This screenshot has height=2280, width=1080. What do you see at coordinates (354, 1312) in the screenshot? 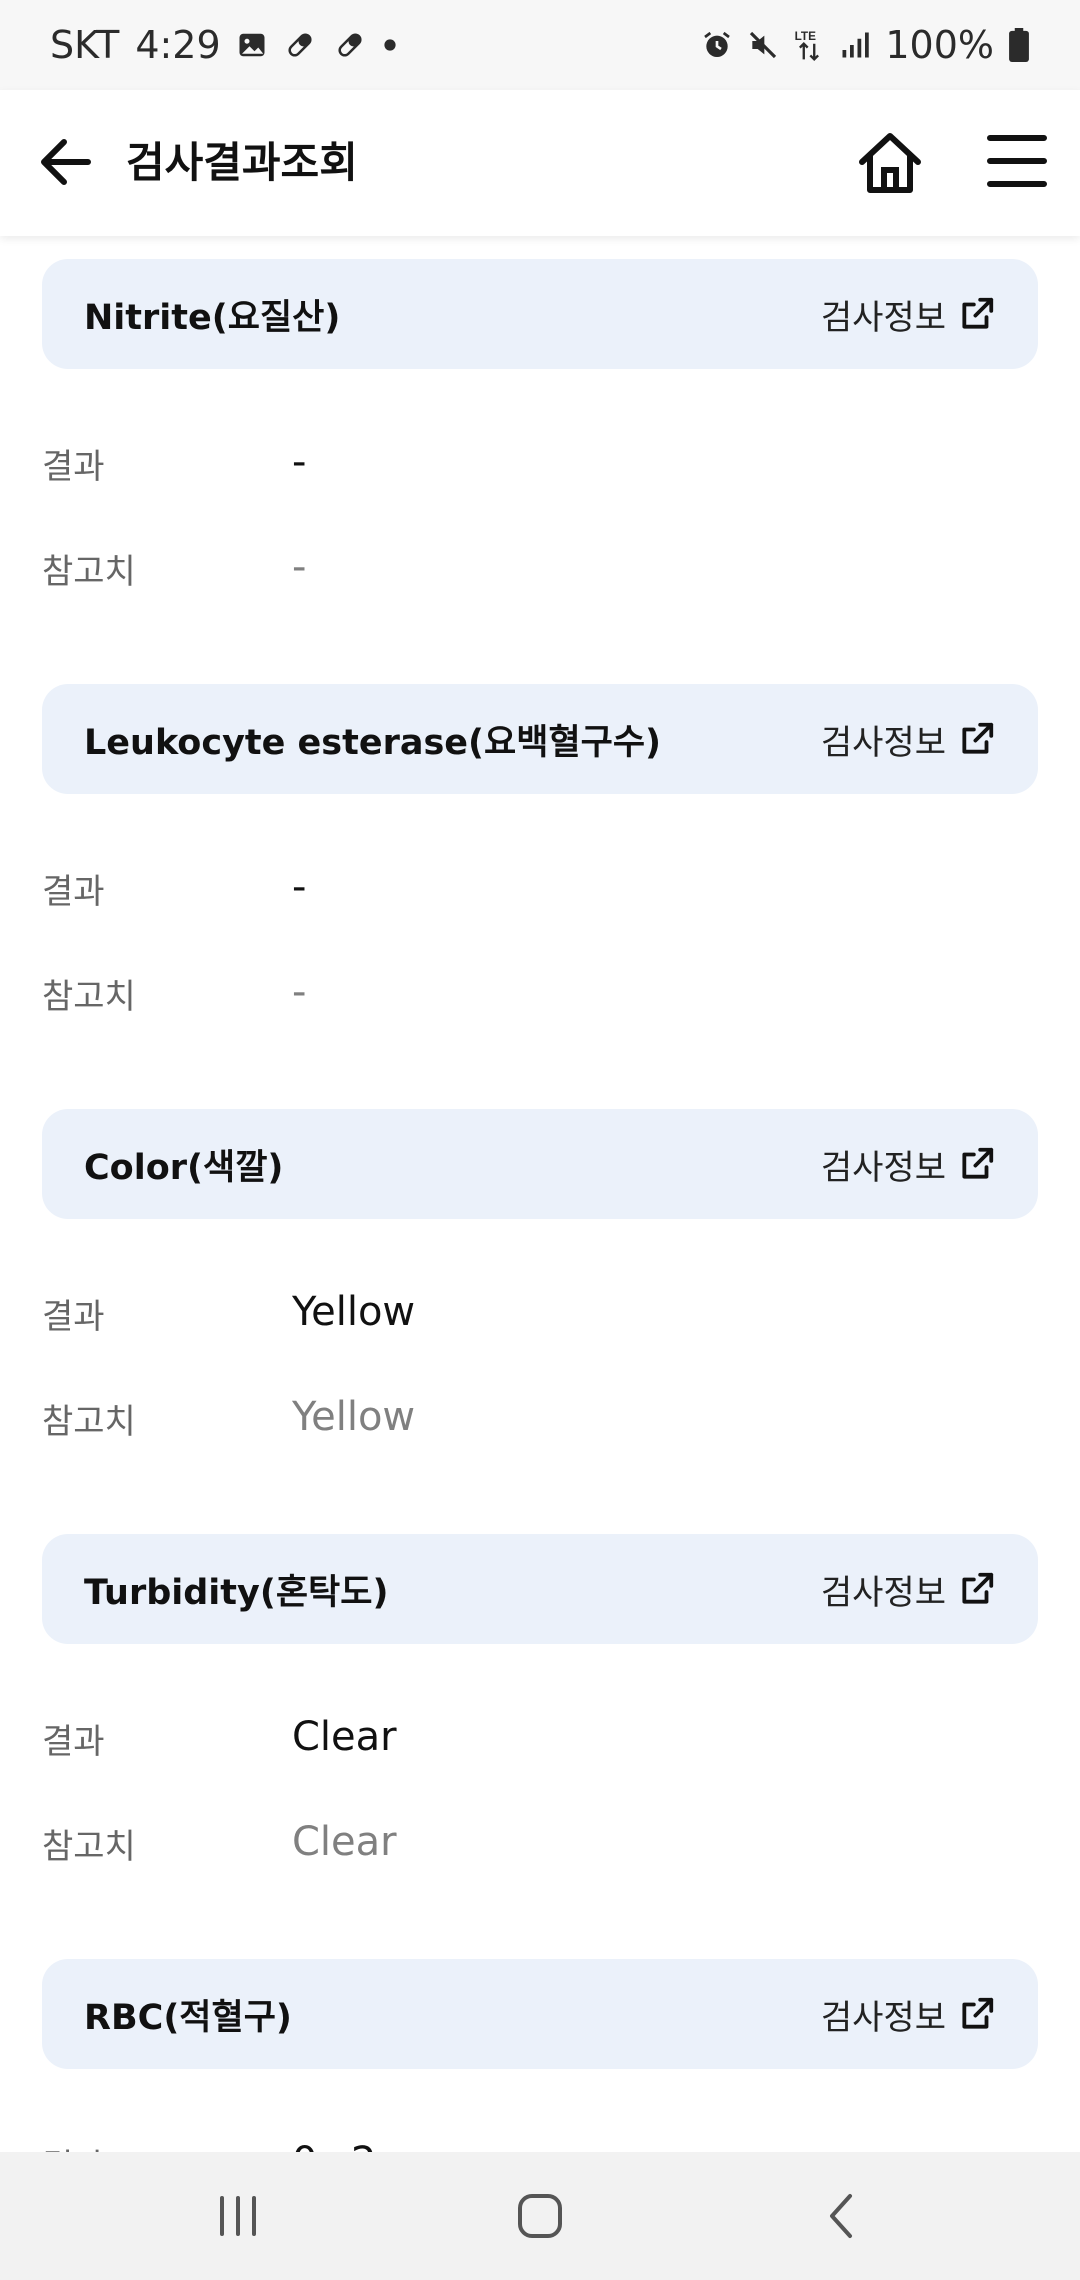
I see `result-value: Yellow` at bounding box center [354, 1312].